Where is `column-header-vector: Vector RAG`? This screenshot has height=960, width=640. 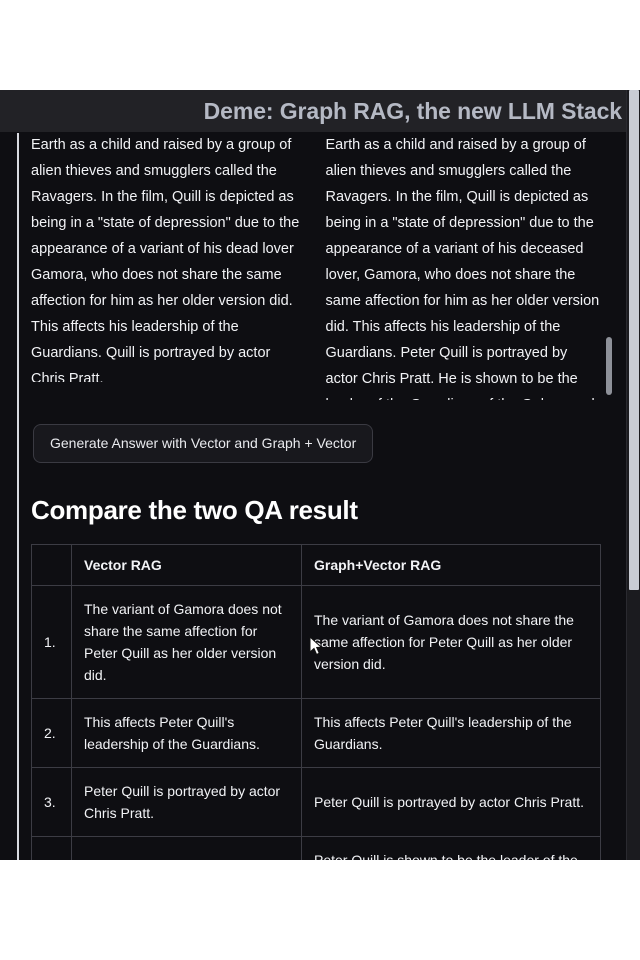
column-header-vector: Vector RAG is located at coordinates (186, 565).